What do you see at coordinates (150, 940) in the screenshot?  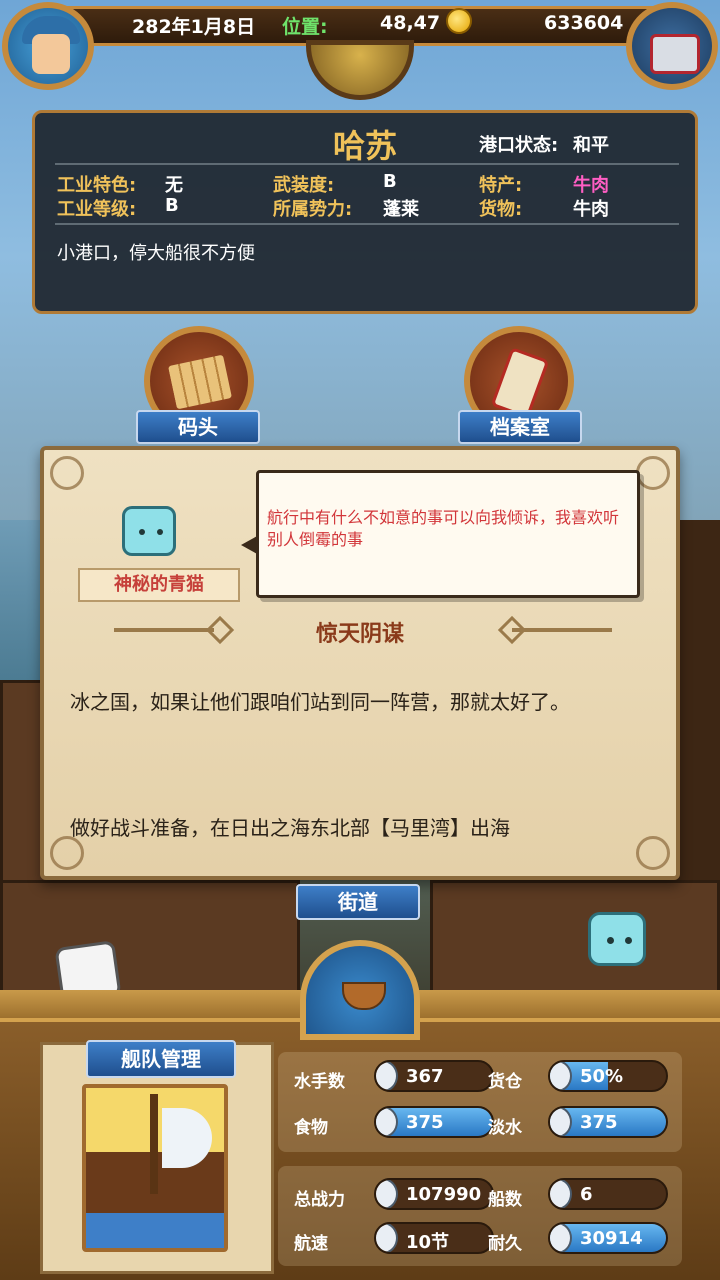 I see `house-bottom-left` at bounding box center [150, 940].